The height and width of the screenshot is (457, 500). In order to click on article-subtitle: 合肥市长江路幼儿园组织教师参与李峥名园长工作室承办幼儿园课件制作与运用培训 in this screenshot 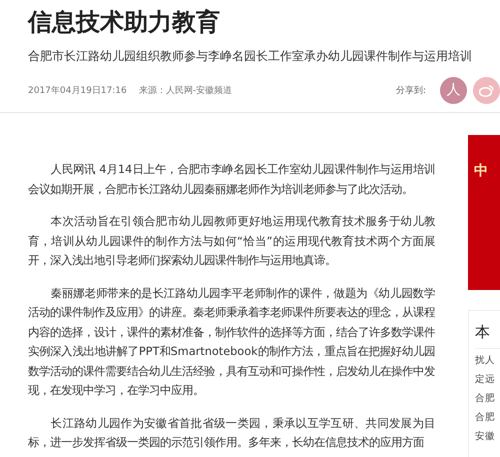, I will do `click(250, 56)`.